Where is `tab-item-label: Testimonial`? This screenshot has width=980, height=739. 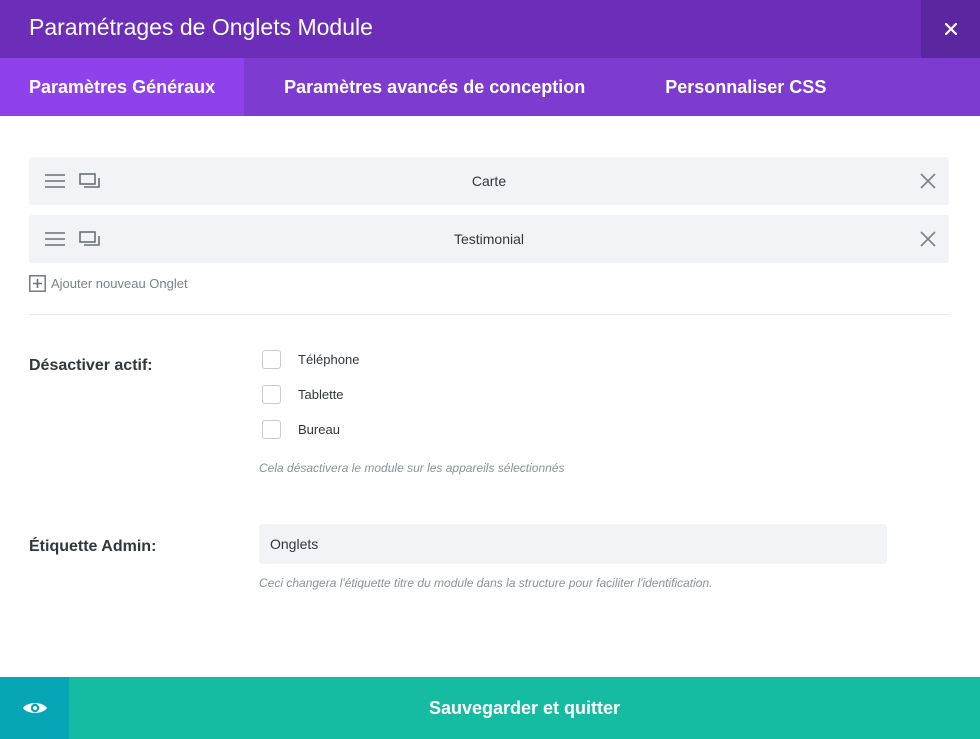 tab-item-label: Testimonial is located at coordinates (489, 239).